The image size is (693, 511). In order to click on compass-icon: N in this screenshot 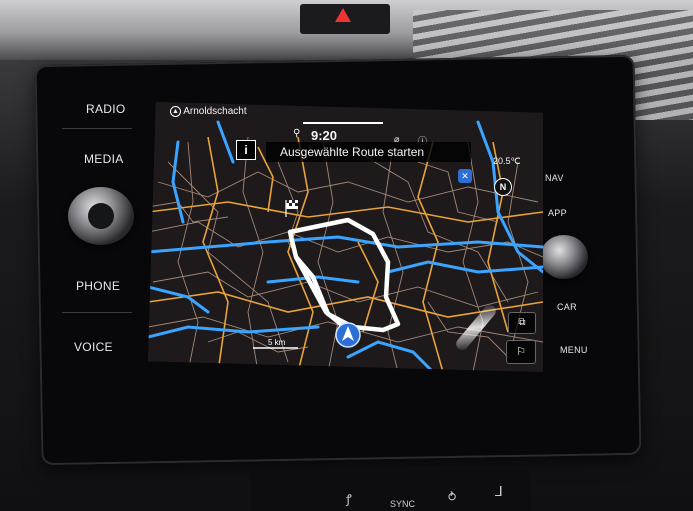, I will do `click(503, 187)`.